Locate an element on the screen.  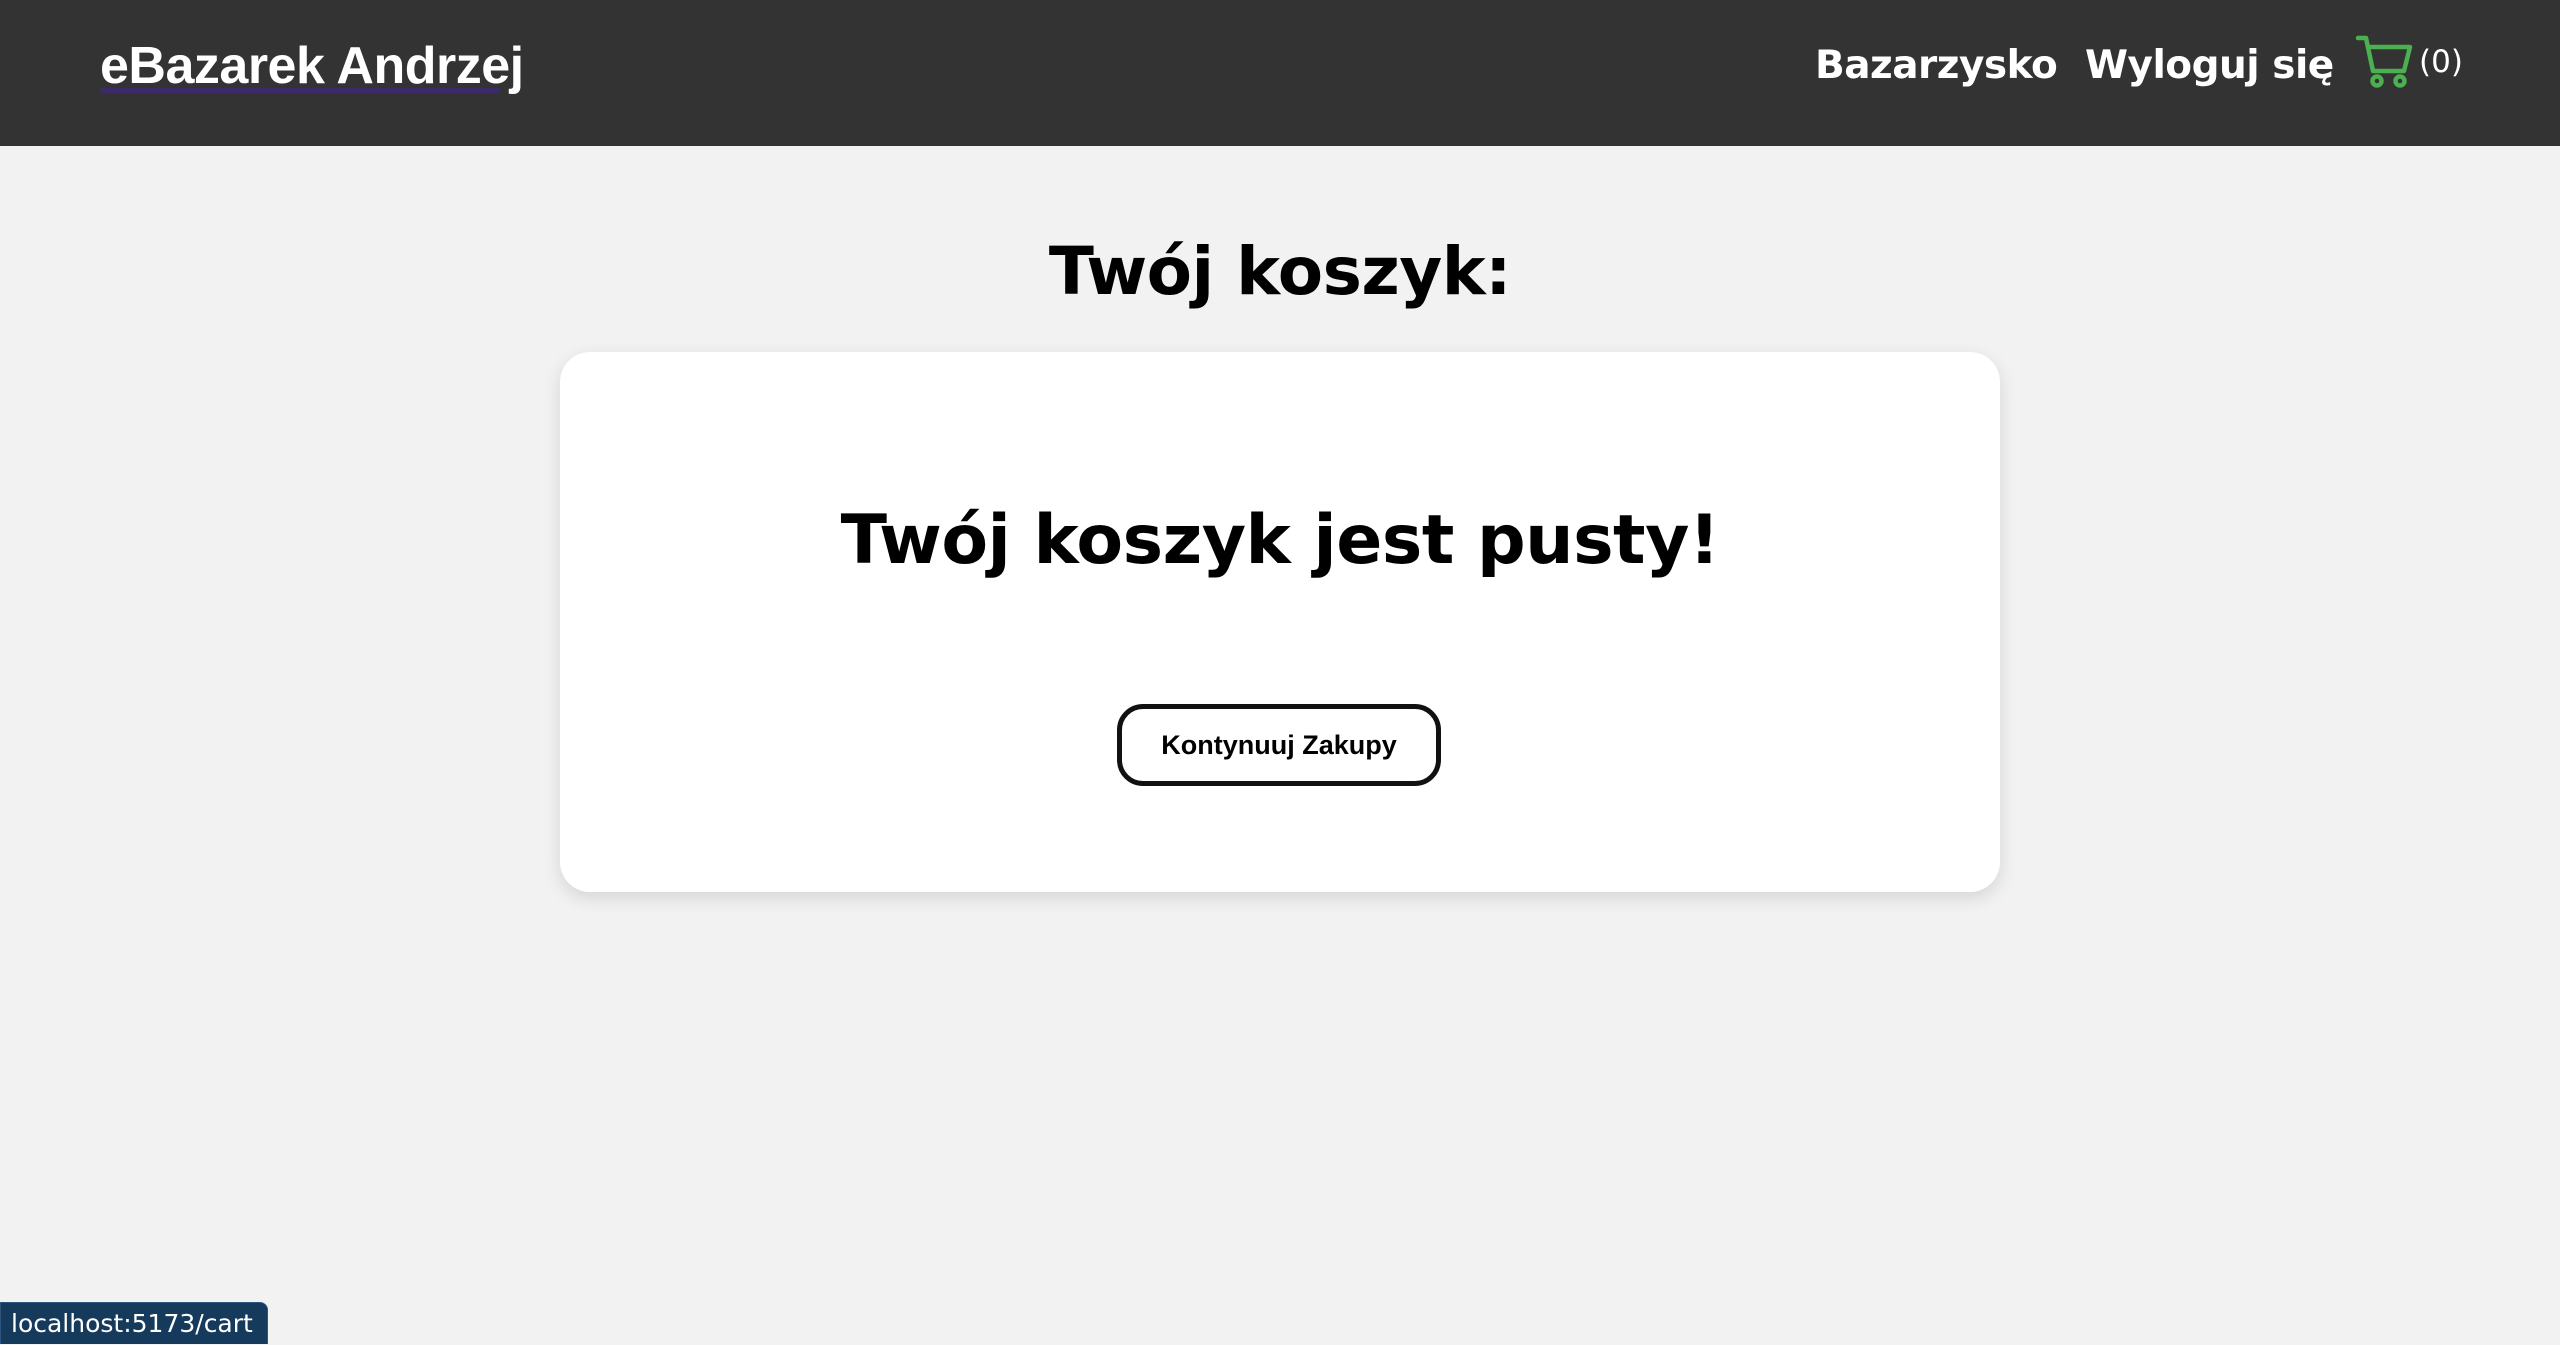
continue-shopping-button: Kontynuuj Zakupy is located at coordinates (1279, 745).